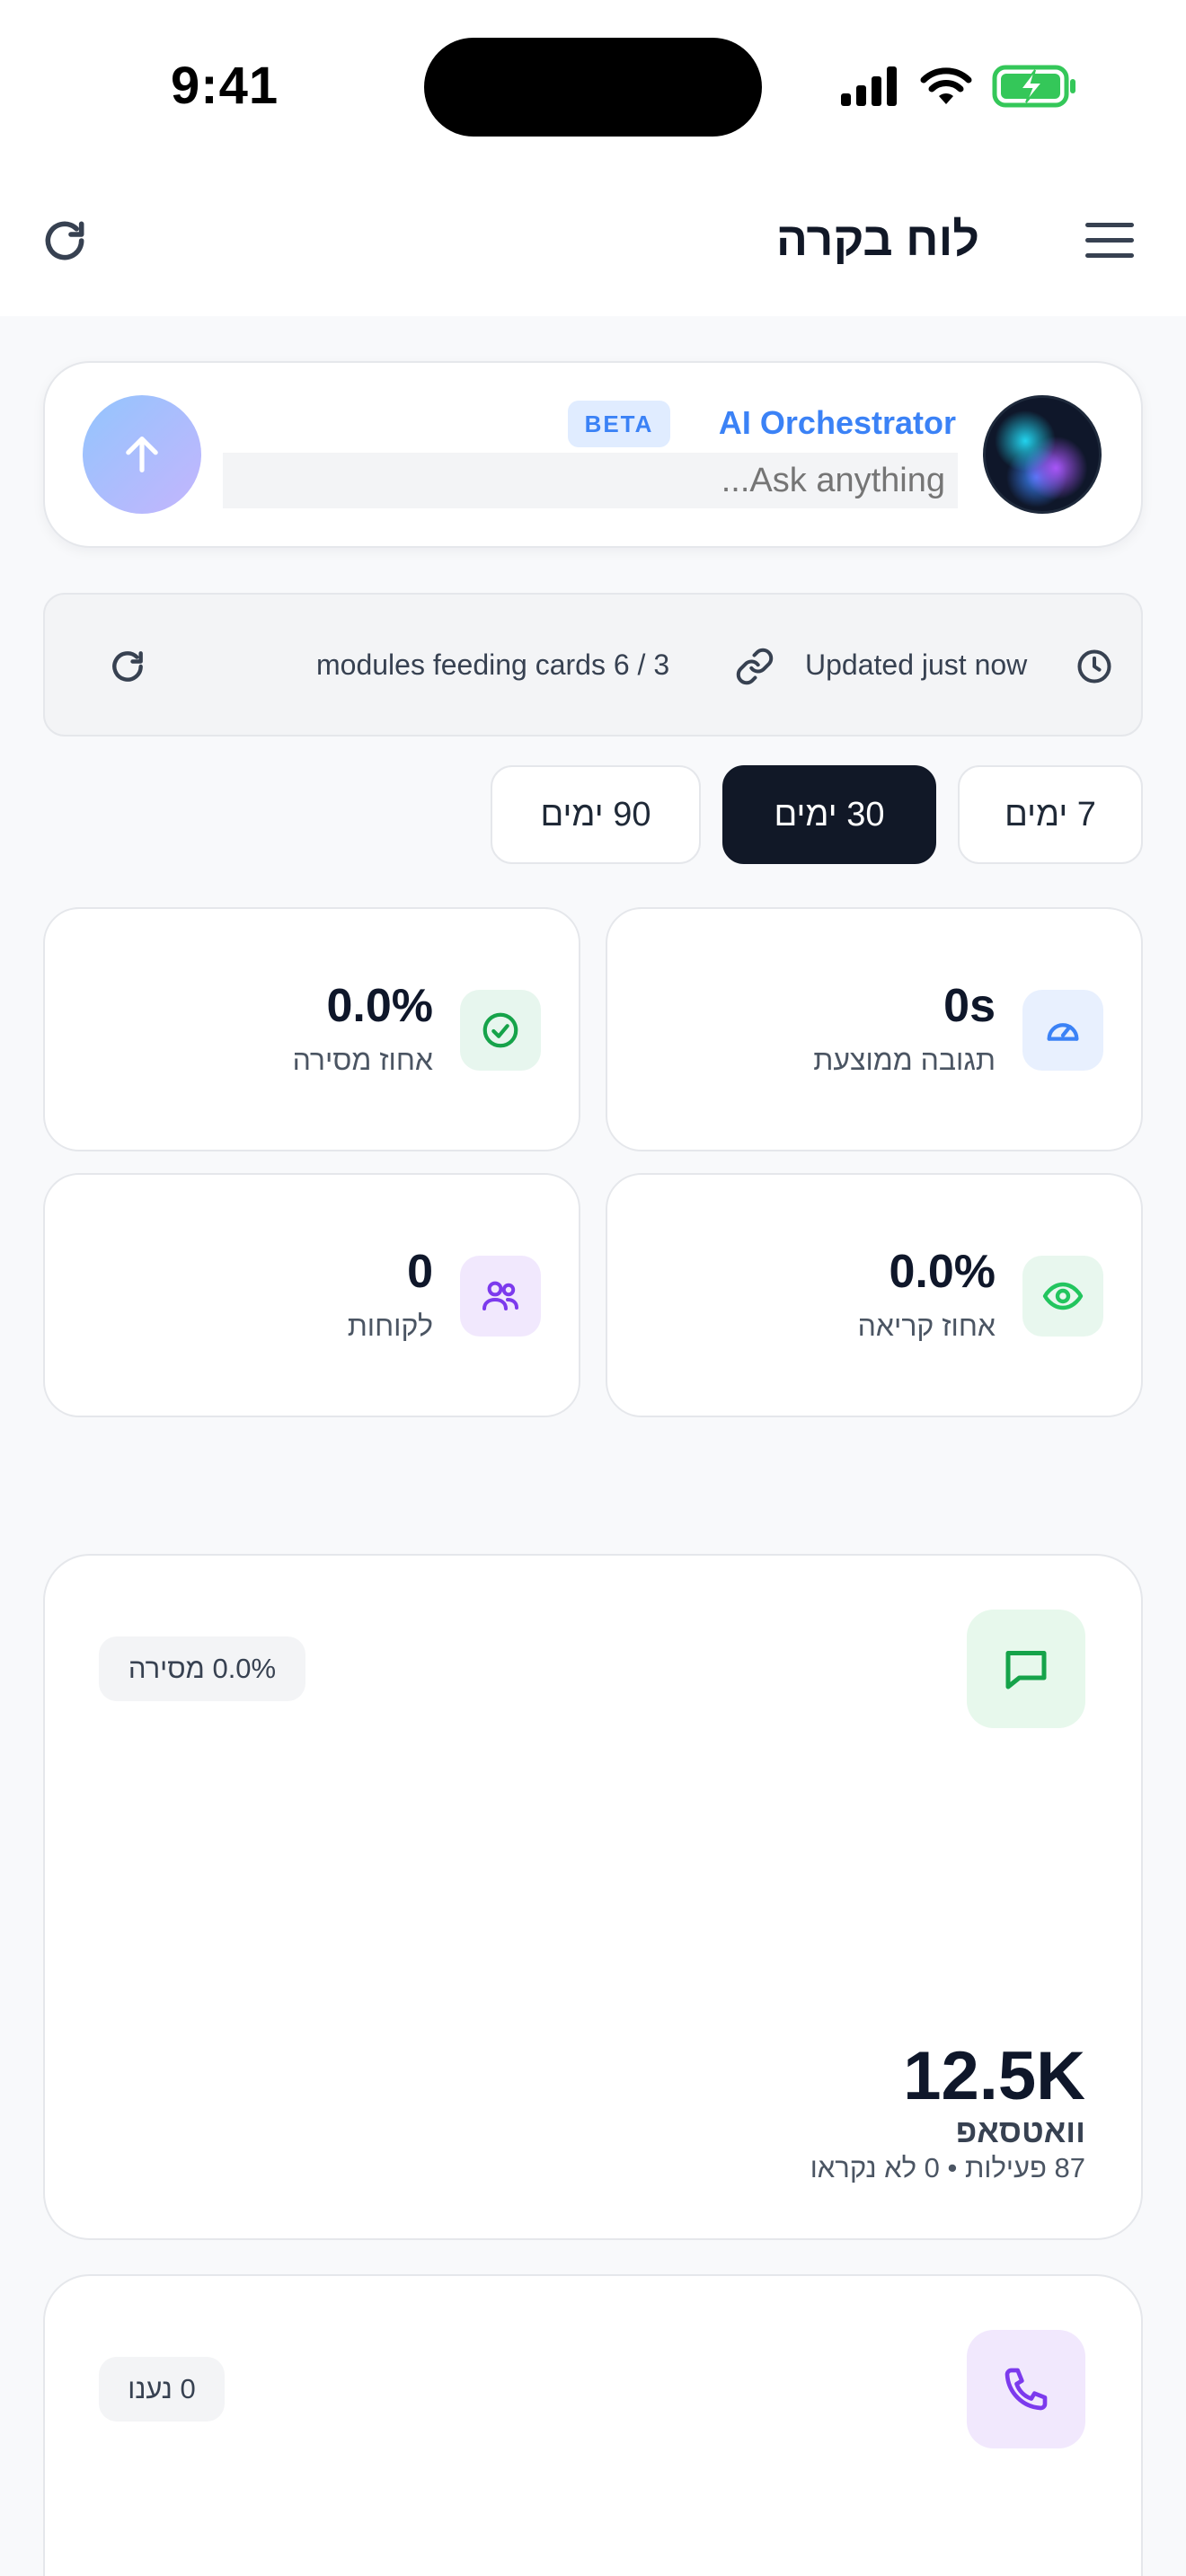  I want to click on refresh-icon, so click(65, 241).